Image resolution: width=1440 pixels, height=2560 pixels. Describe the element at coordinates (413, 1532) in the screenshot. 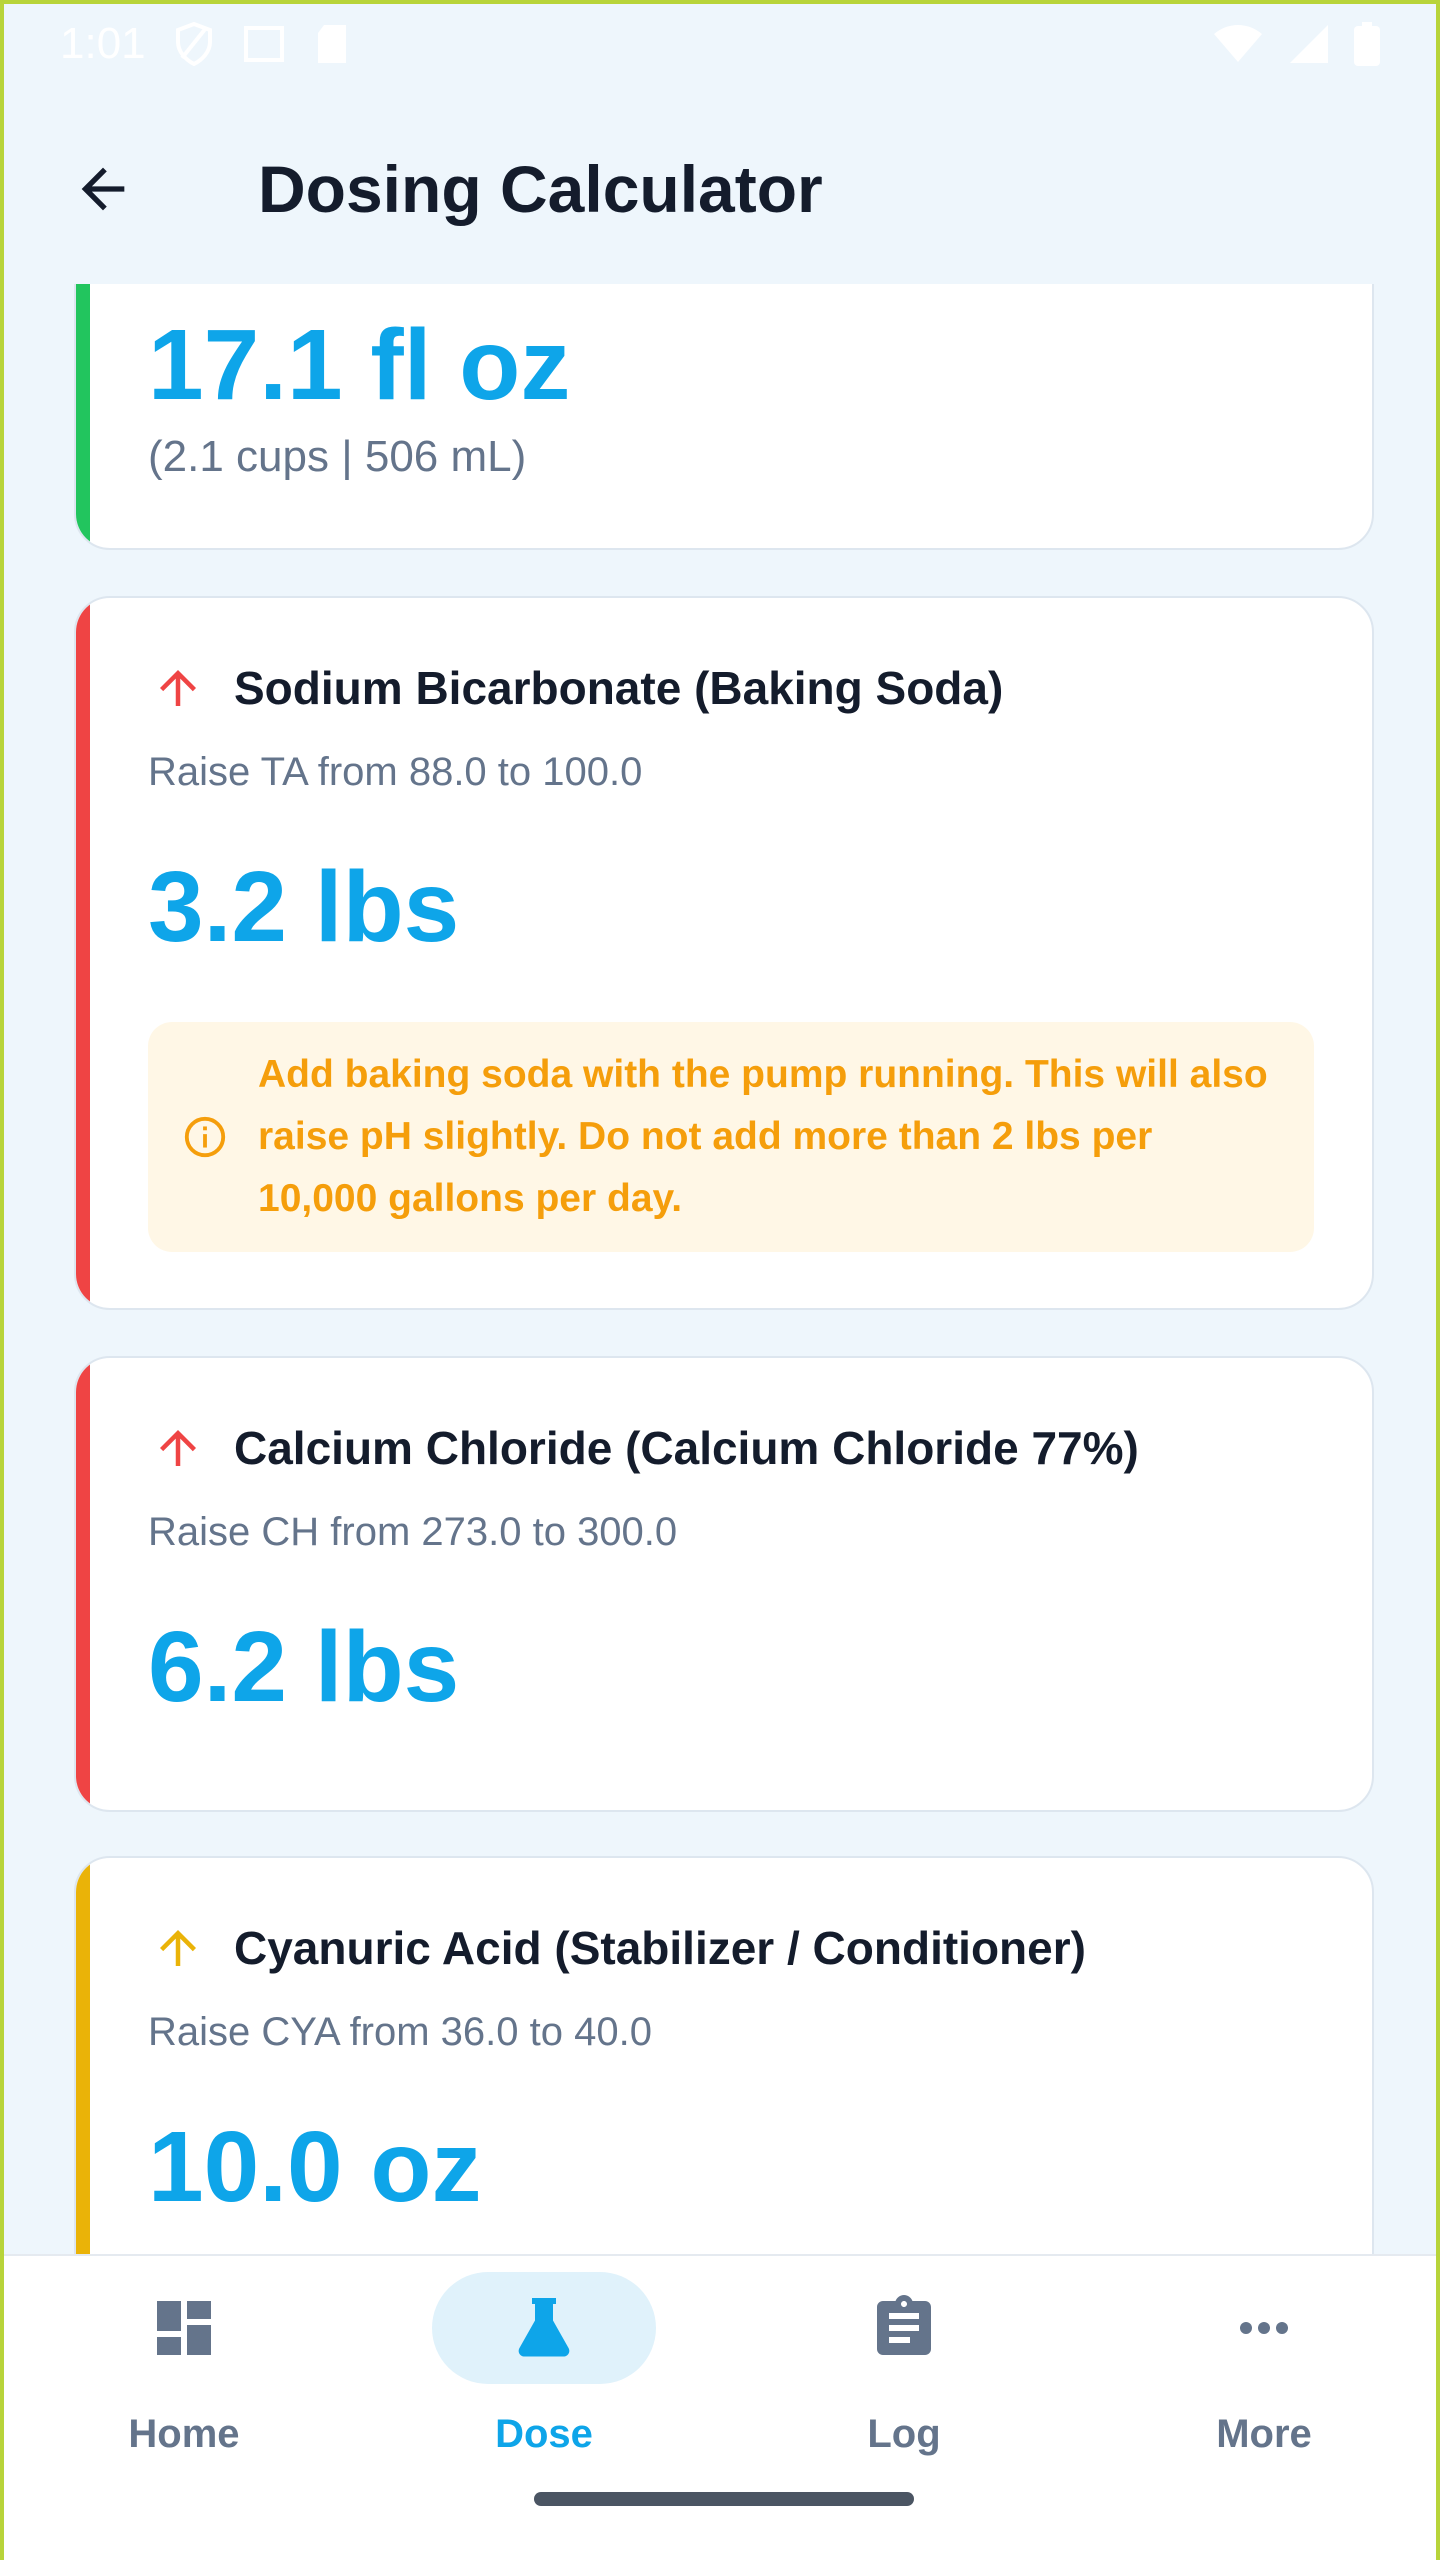

I see `dose-target-range: Raise CH from 273.0 to 300.0` at that location.